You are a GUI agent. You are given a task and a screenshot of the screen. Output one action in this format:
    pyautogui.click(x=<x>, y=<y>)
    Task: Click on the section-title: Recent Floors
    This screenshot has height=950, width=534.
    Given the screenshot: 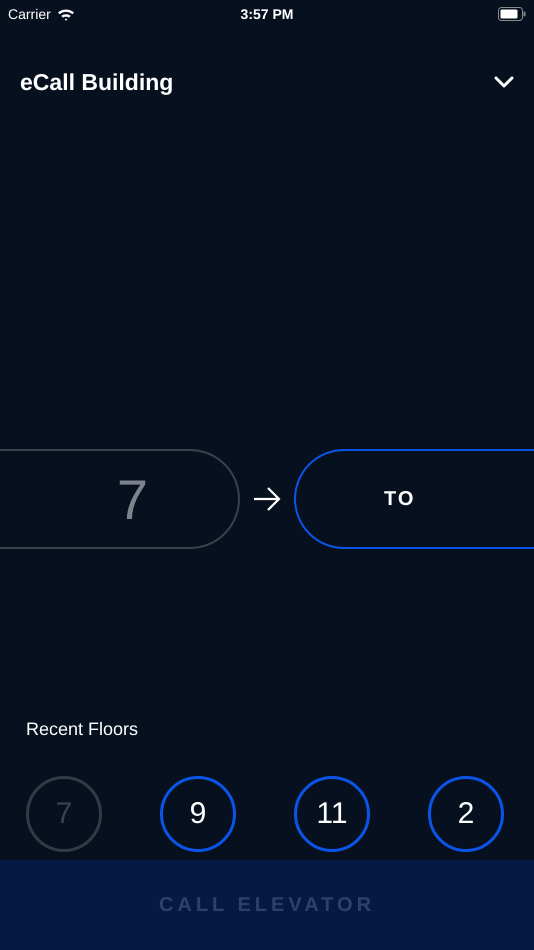 What is the action you would take?
    pyautogui.click(x=83, y=729)
    